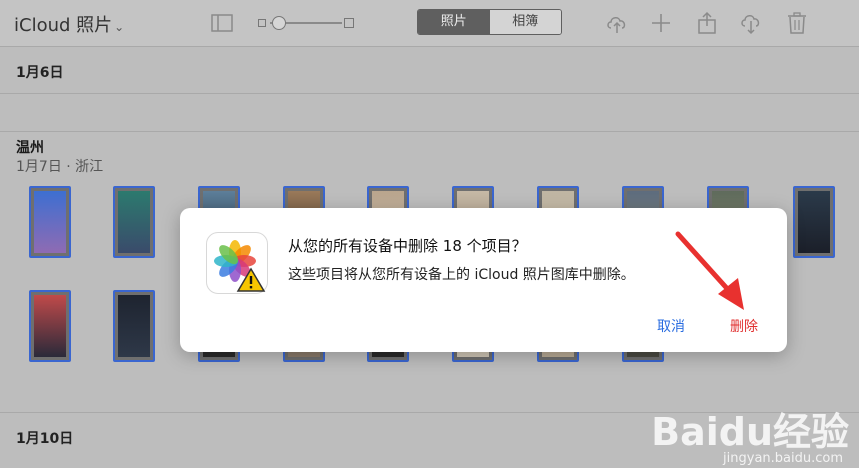 Image resolution: width=859 pixels, height=468 pixels. I want to click on watermark-url: jingyan.baidu.com, so click(783, 458).